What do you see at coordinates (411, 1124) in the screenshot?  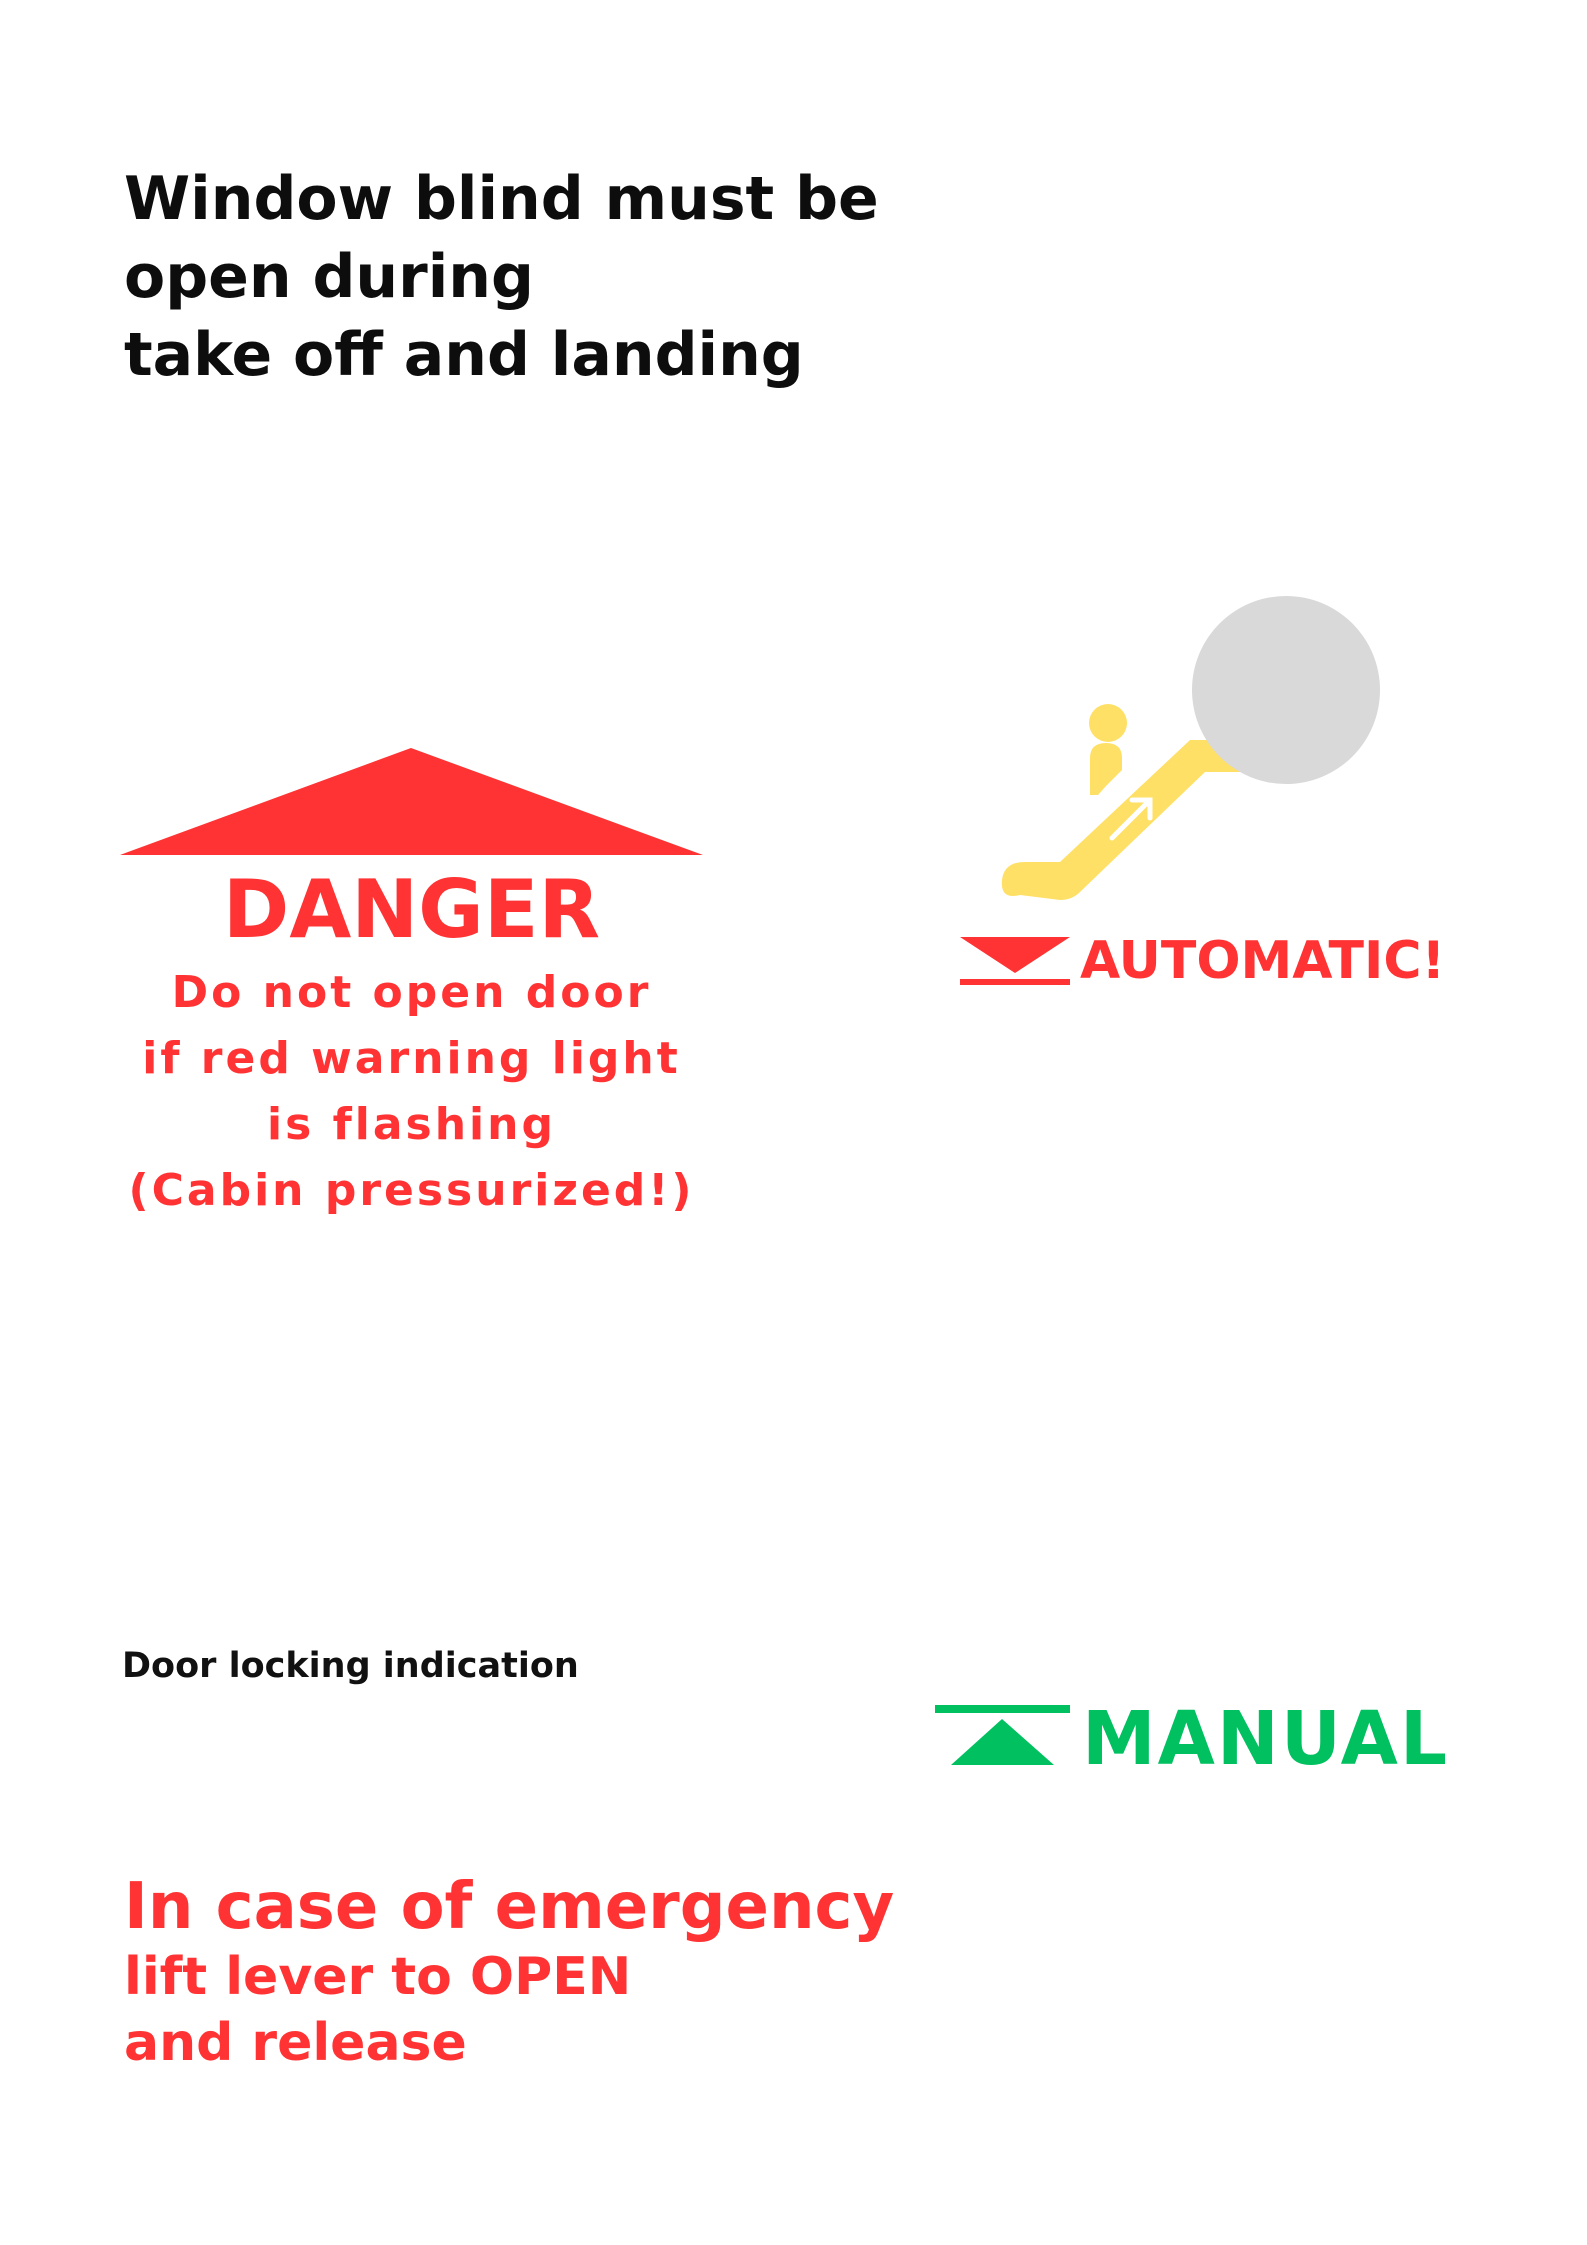 I see `danger-line: is flashing` at bounding box center [411, 1124].